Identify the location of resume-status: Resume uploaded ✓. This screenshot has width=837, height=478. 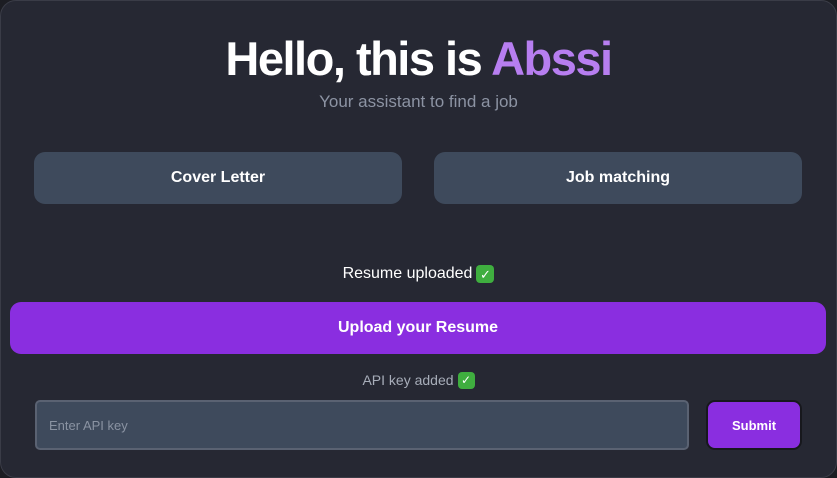
(418, 274).